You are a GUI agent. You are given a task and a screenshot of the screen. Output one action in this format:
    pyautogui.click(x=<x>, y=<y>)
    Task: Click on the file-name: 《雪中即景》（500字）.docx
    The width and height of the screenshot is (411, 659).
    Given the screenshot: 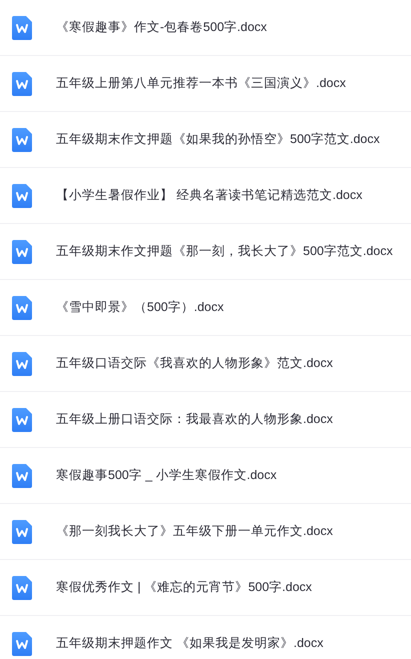 What is the action you would take?
    pyautogui.click(x=140, y=308)
    